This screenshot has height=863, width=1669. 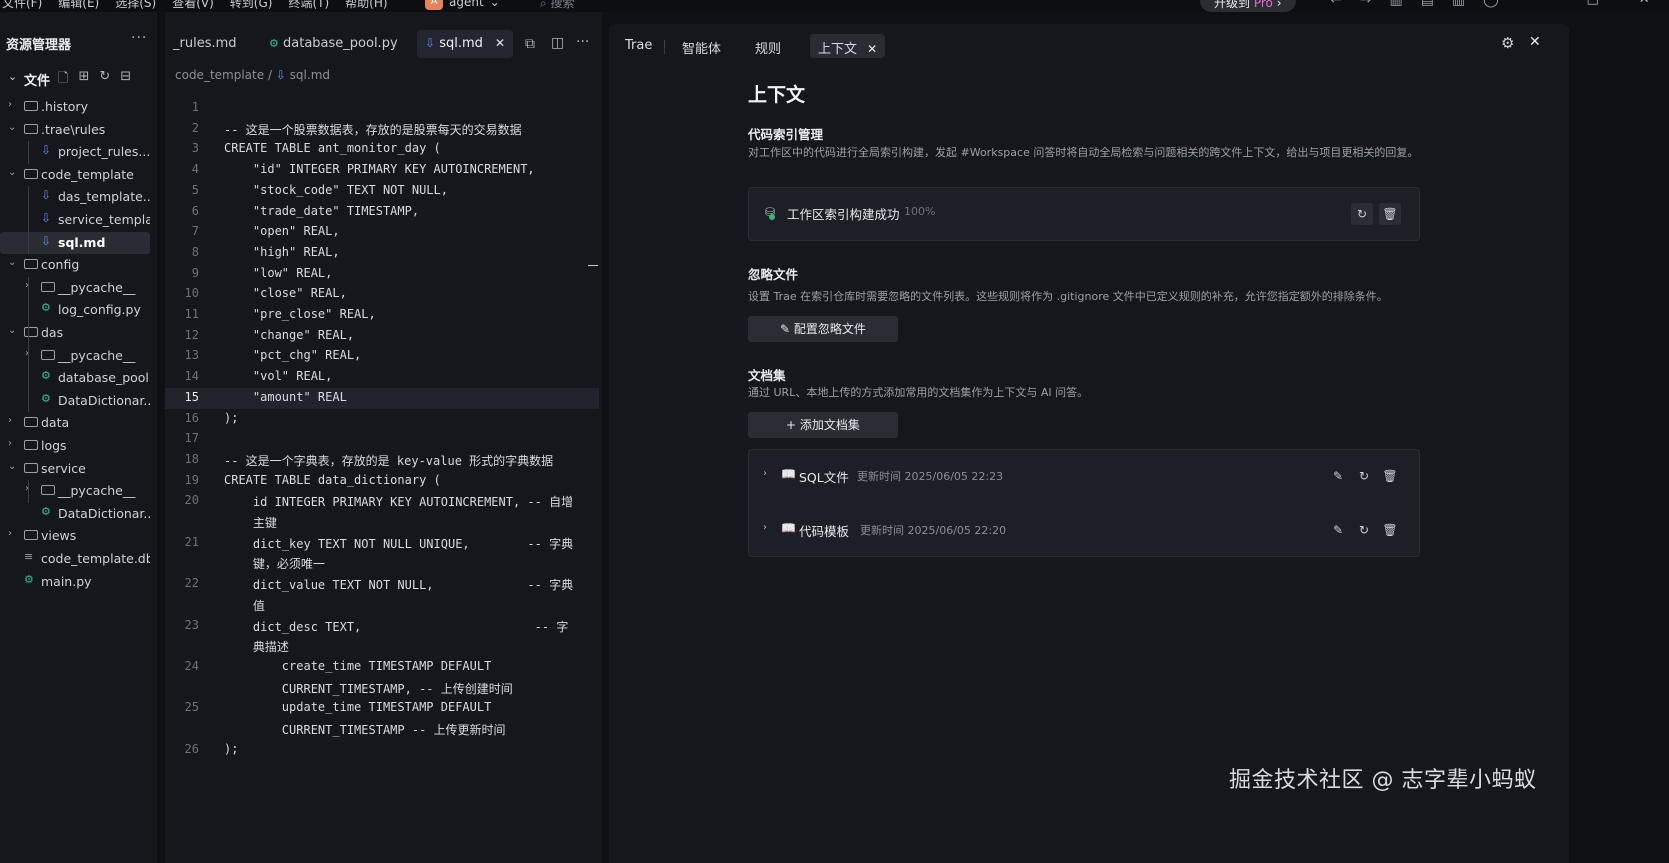 I want to click on tab-database-pool: ⚙ database_pool.py, so click(x=333, y=44).